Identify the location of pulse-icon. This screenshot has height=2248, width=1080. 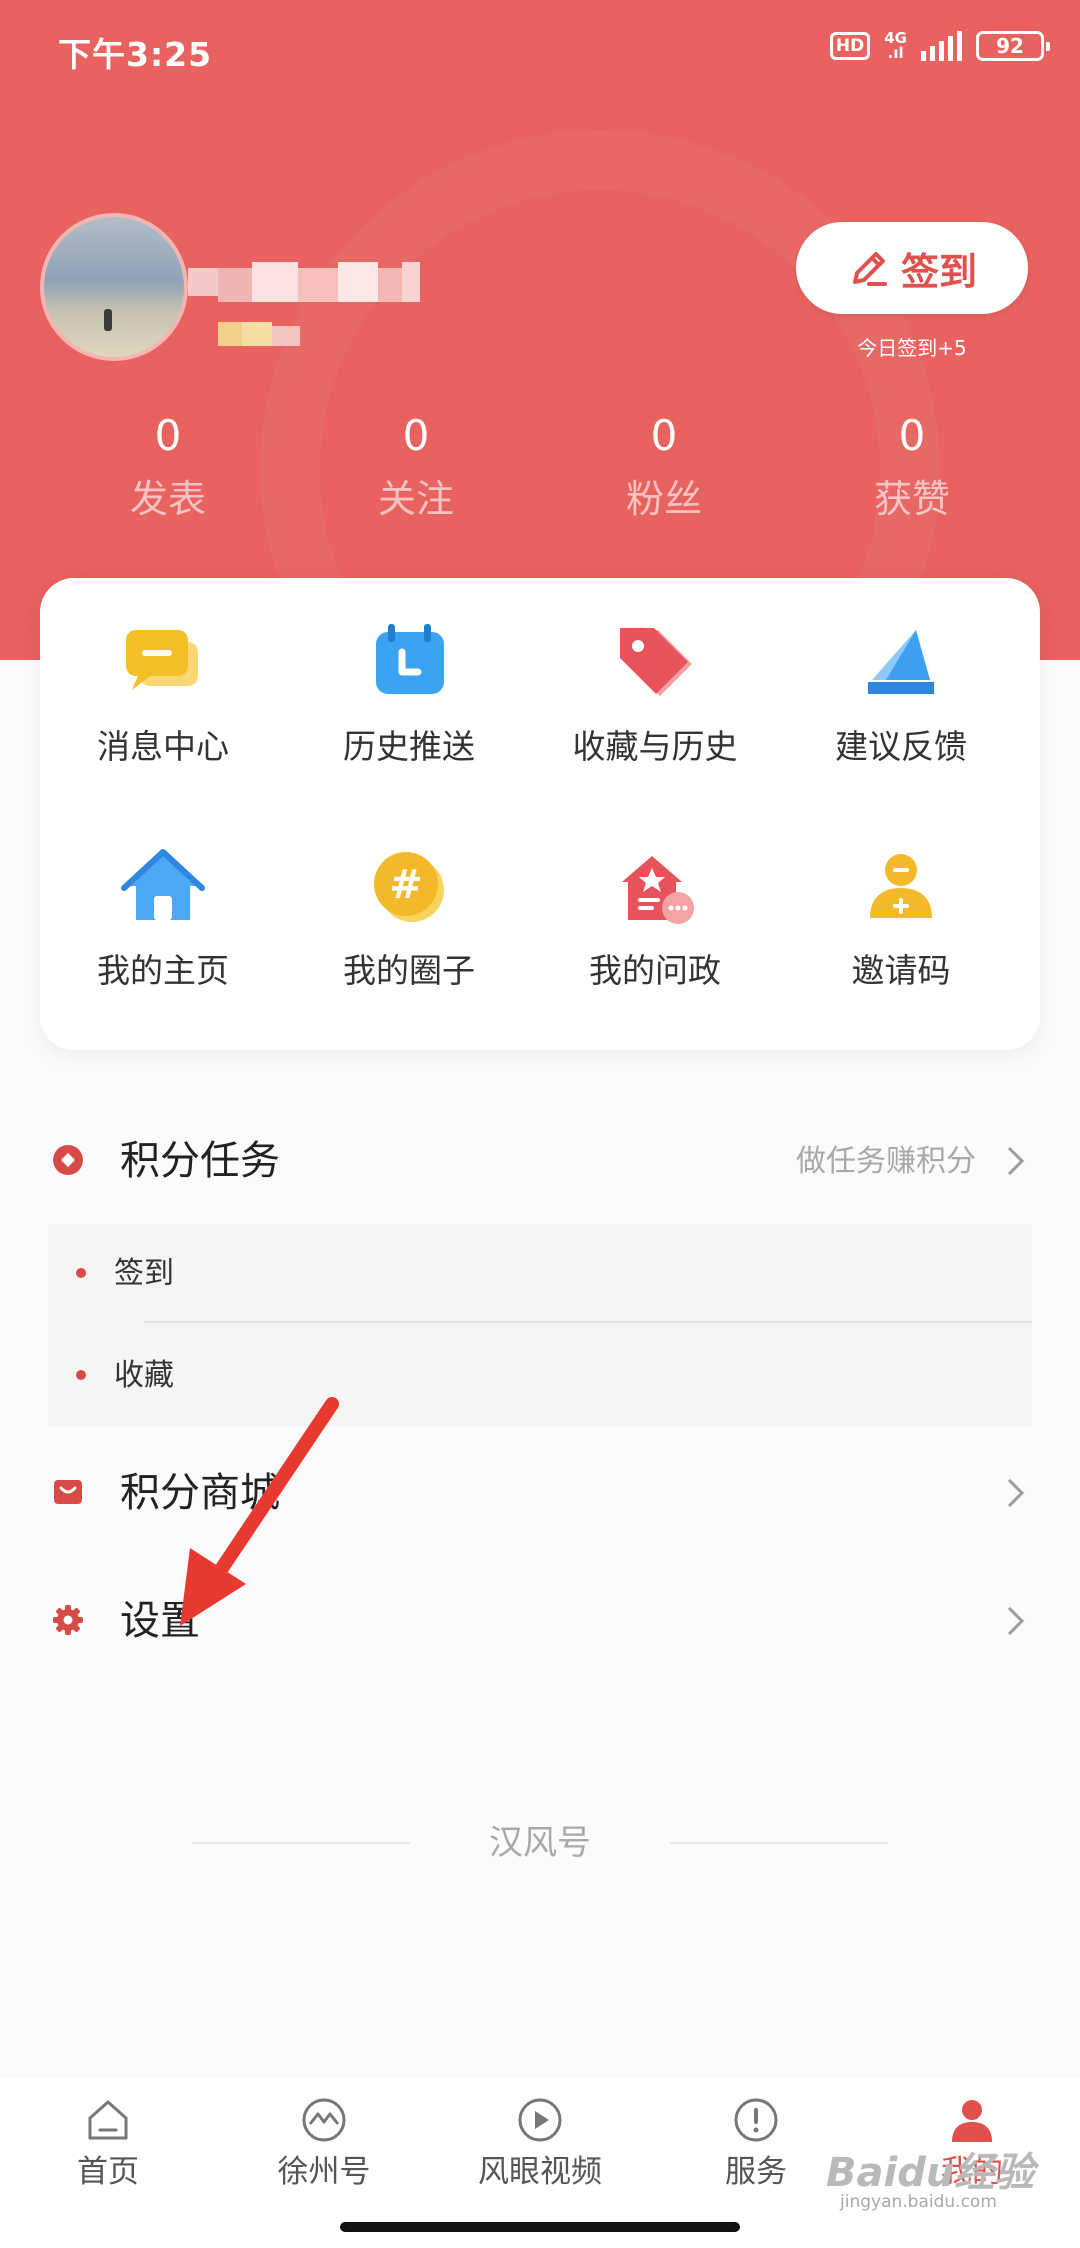
(324, 2120).